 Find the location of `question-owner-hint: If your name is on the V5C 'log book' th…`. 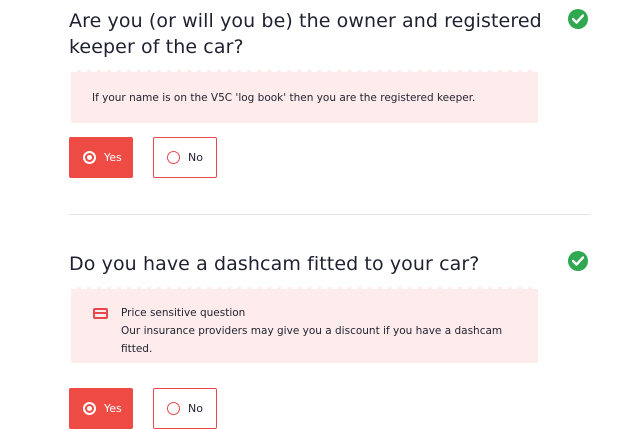

question-owner-hint: If your name is on the V5C 'log book' th… is located at coordinates (304, 96).